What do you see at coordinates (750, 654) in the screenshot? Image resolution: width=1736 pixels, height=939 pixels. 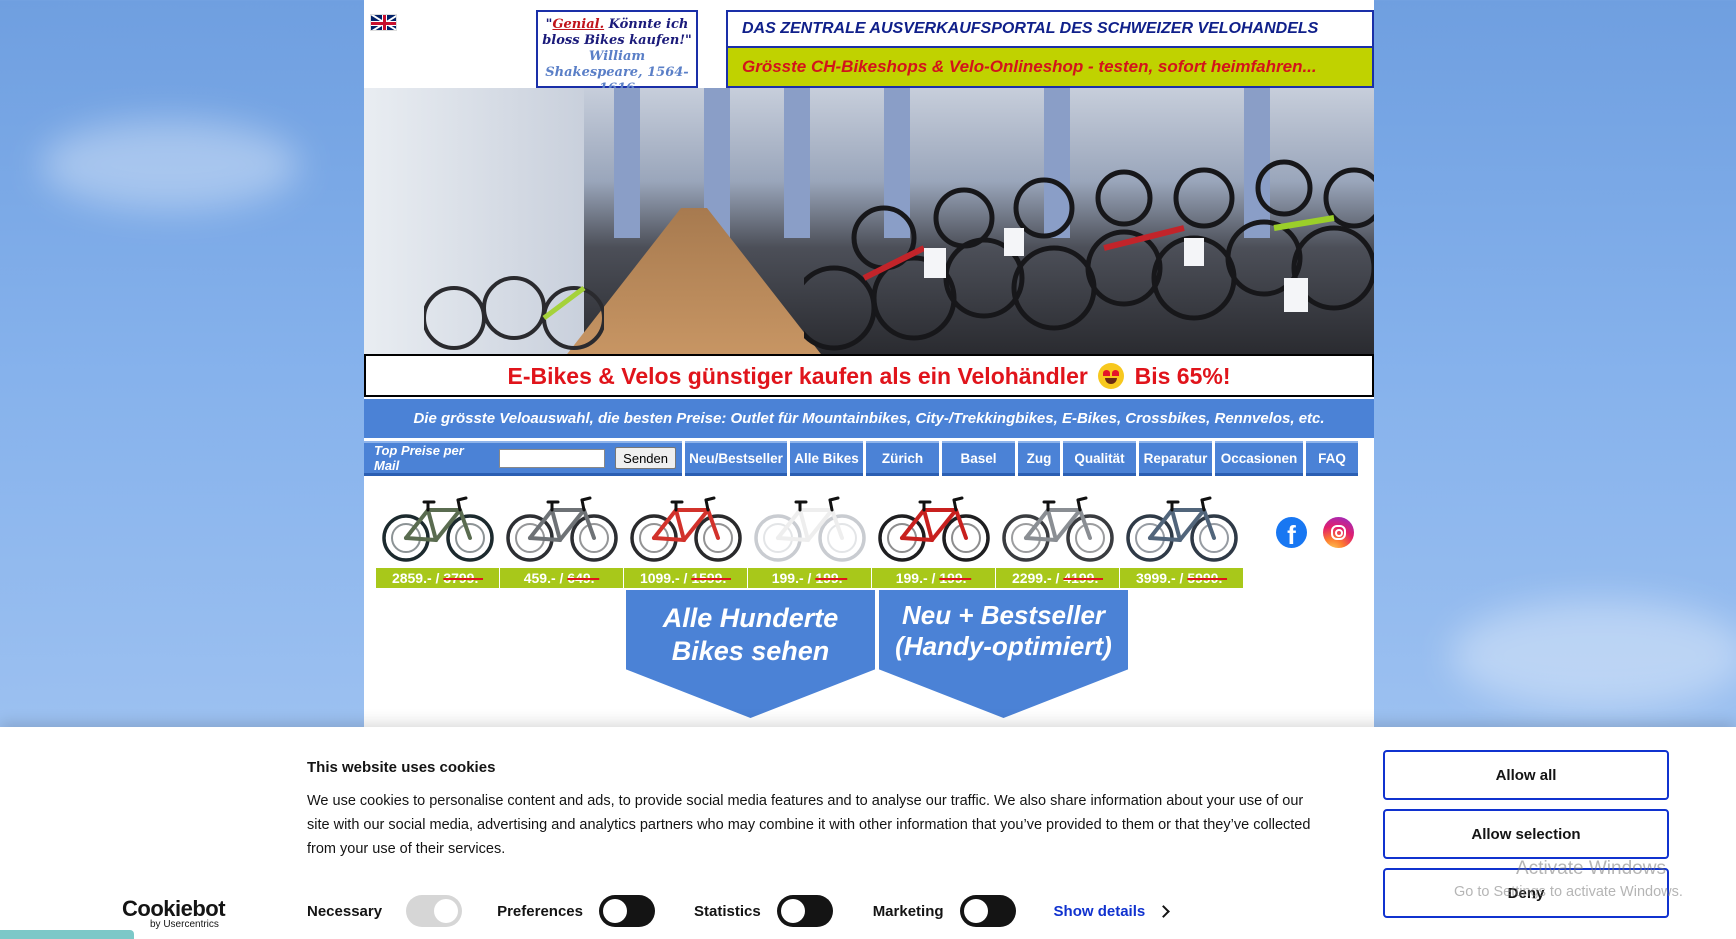 I see `all-bikes-button: Alle Hunderte Bikes sehen` at bounding box center [750, 654].